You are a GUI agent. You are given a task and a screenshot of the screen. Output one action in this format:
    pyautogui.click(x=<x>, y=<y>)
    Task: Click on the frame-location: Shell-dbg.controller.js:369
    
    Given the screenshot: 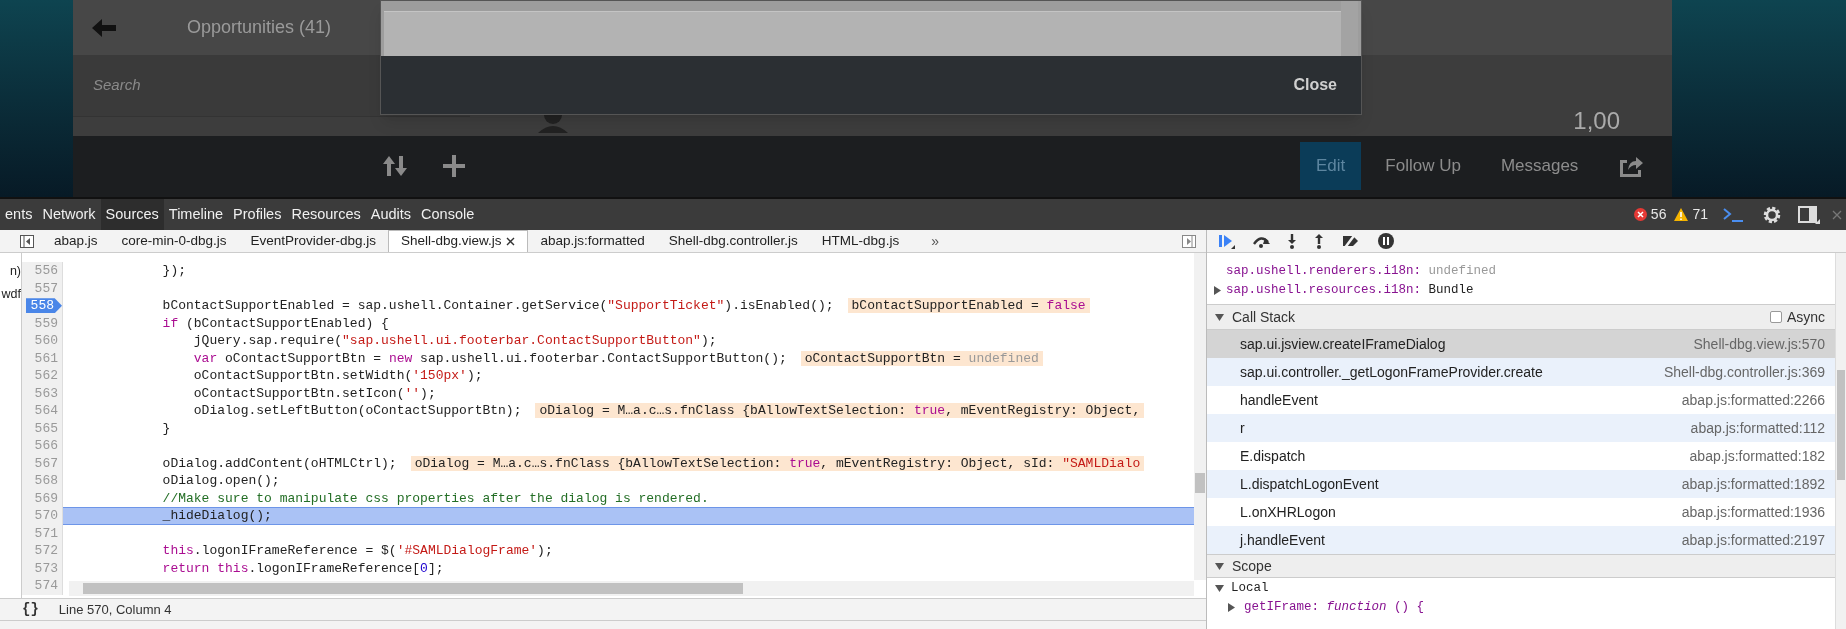 What is the action you would take?
    pyautogui.click(x=1744, y=372)
    